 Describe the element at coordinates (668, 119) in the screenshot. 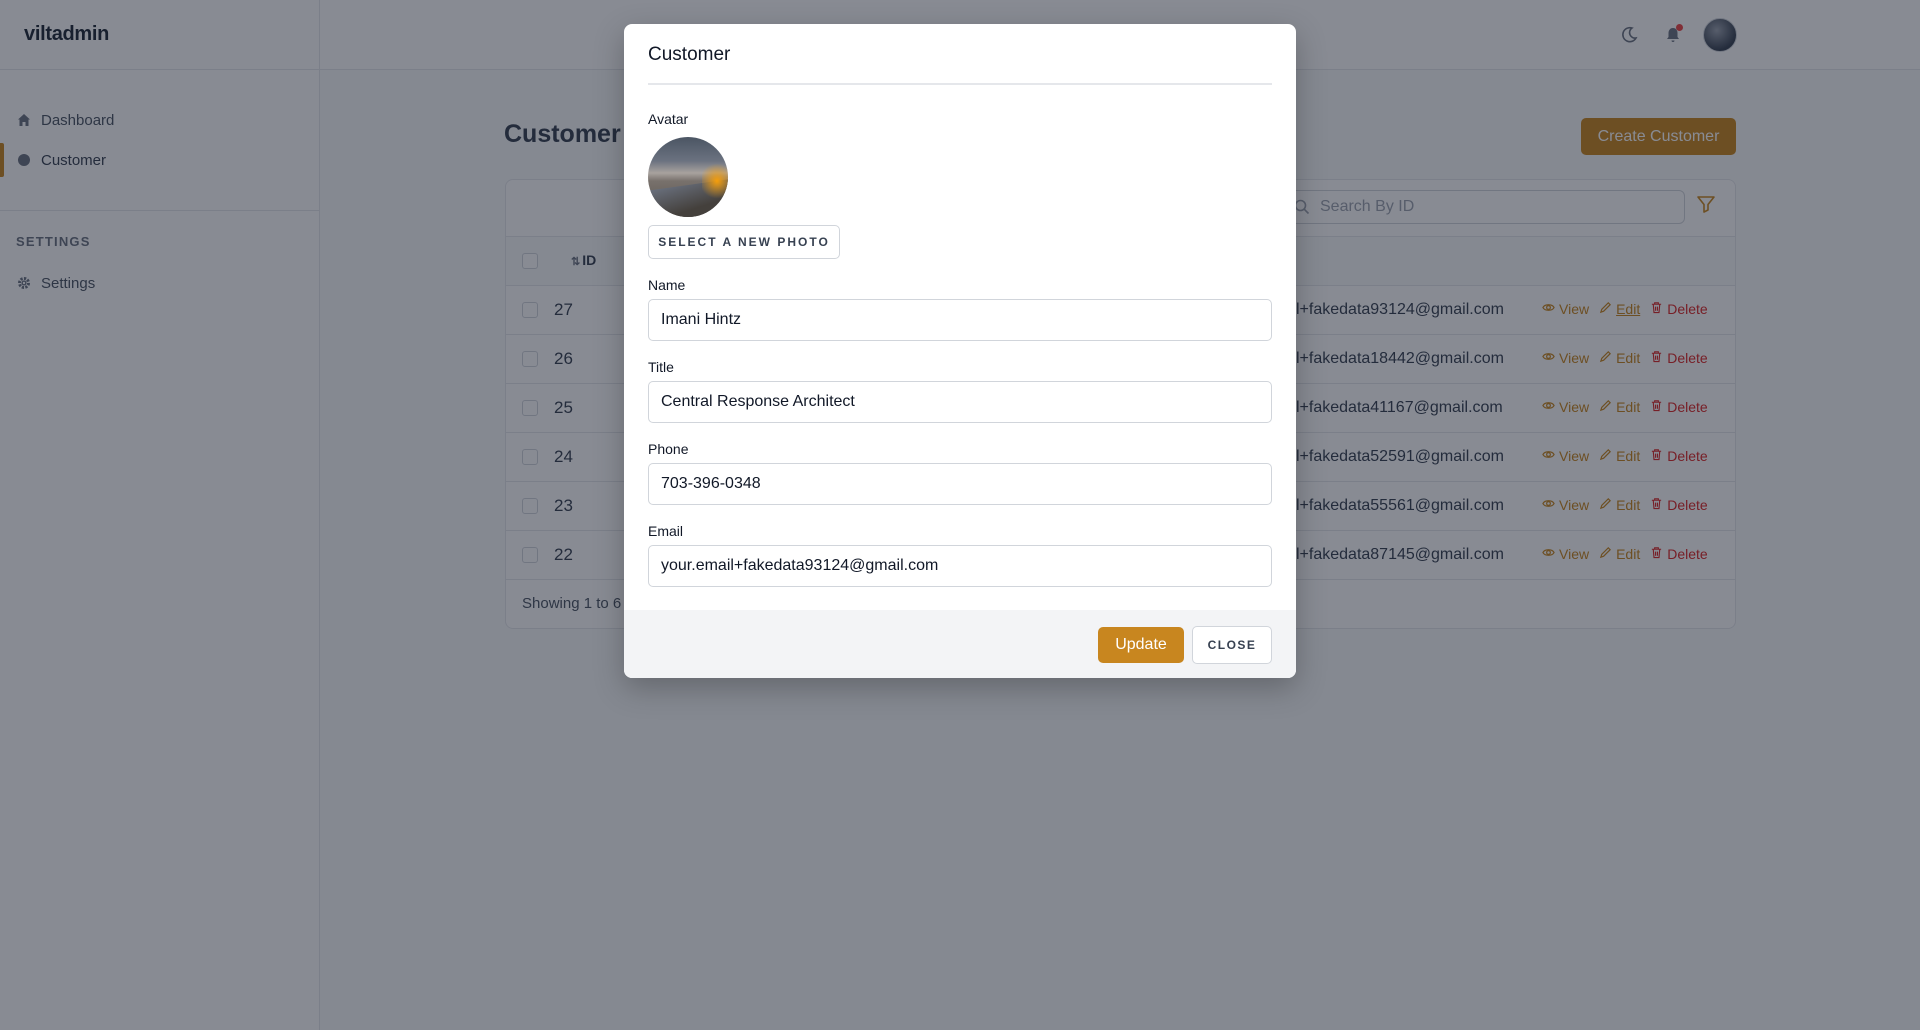

I see `avatar-label: Avatar` at that location.